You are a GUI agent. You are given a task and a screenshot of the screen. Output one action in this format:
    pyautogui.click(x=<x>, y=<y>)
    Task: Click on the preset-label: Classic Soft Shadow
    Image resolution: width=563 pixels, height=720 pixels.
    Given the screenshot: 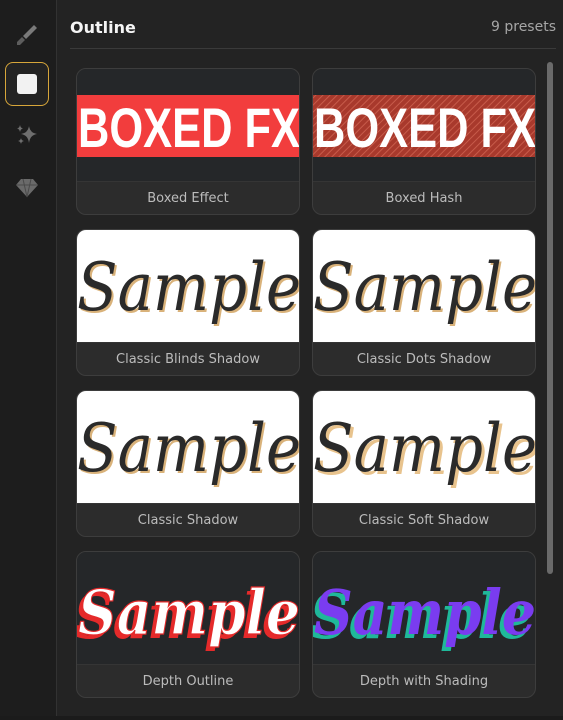 What is the action you would take?
    pyautogui.click(x=424, y=520)
    